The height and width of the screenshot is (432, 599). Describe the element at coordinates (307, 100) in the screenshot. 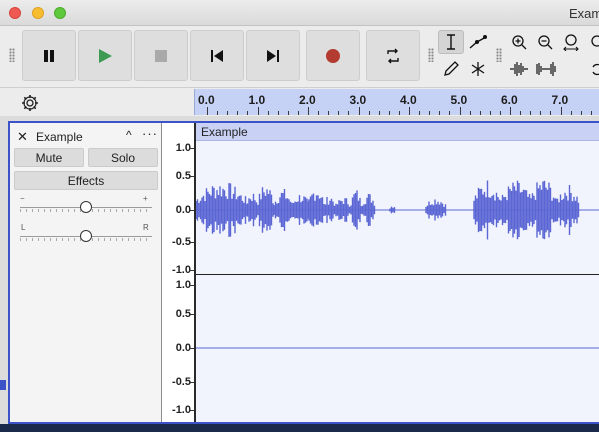

I see `ruler-label: 2.0` at that location.